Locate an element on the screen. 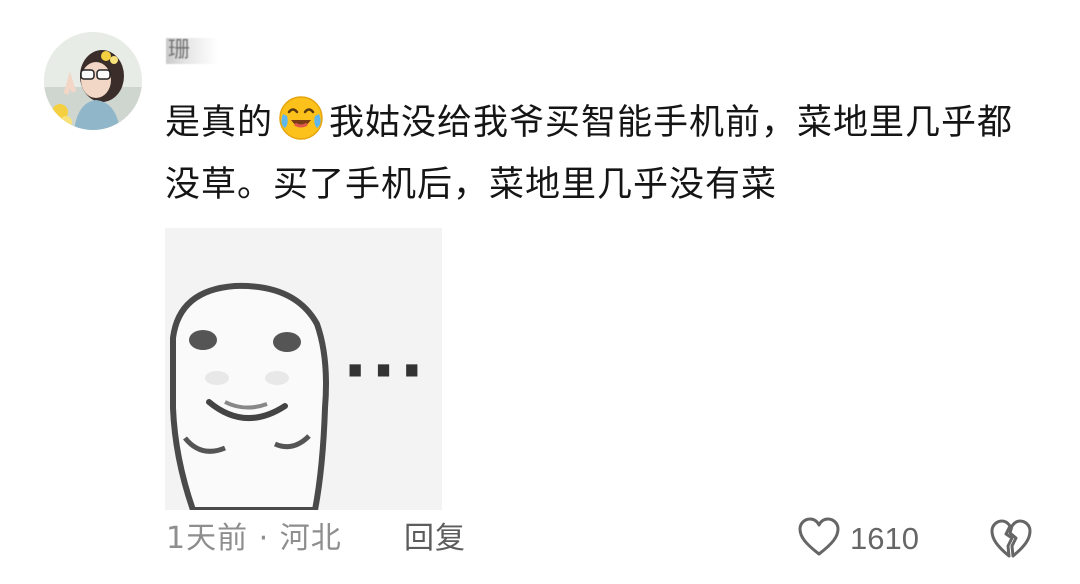 Image resolution: width=1080 pixels, height=584 pixels. broken-heart-icon is located at coordinates (1011, 539).